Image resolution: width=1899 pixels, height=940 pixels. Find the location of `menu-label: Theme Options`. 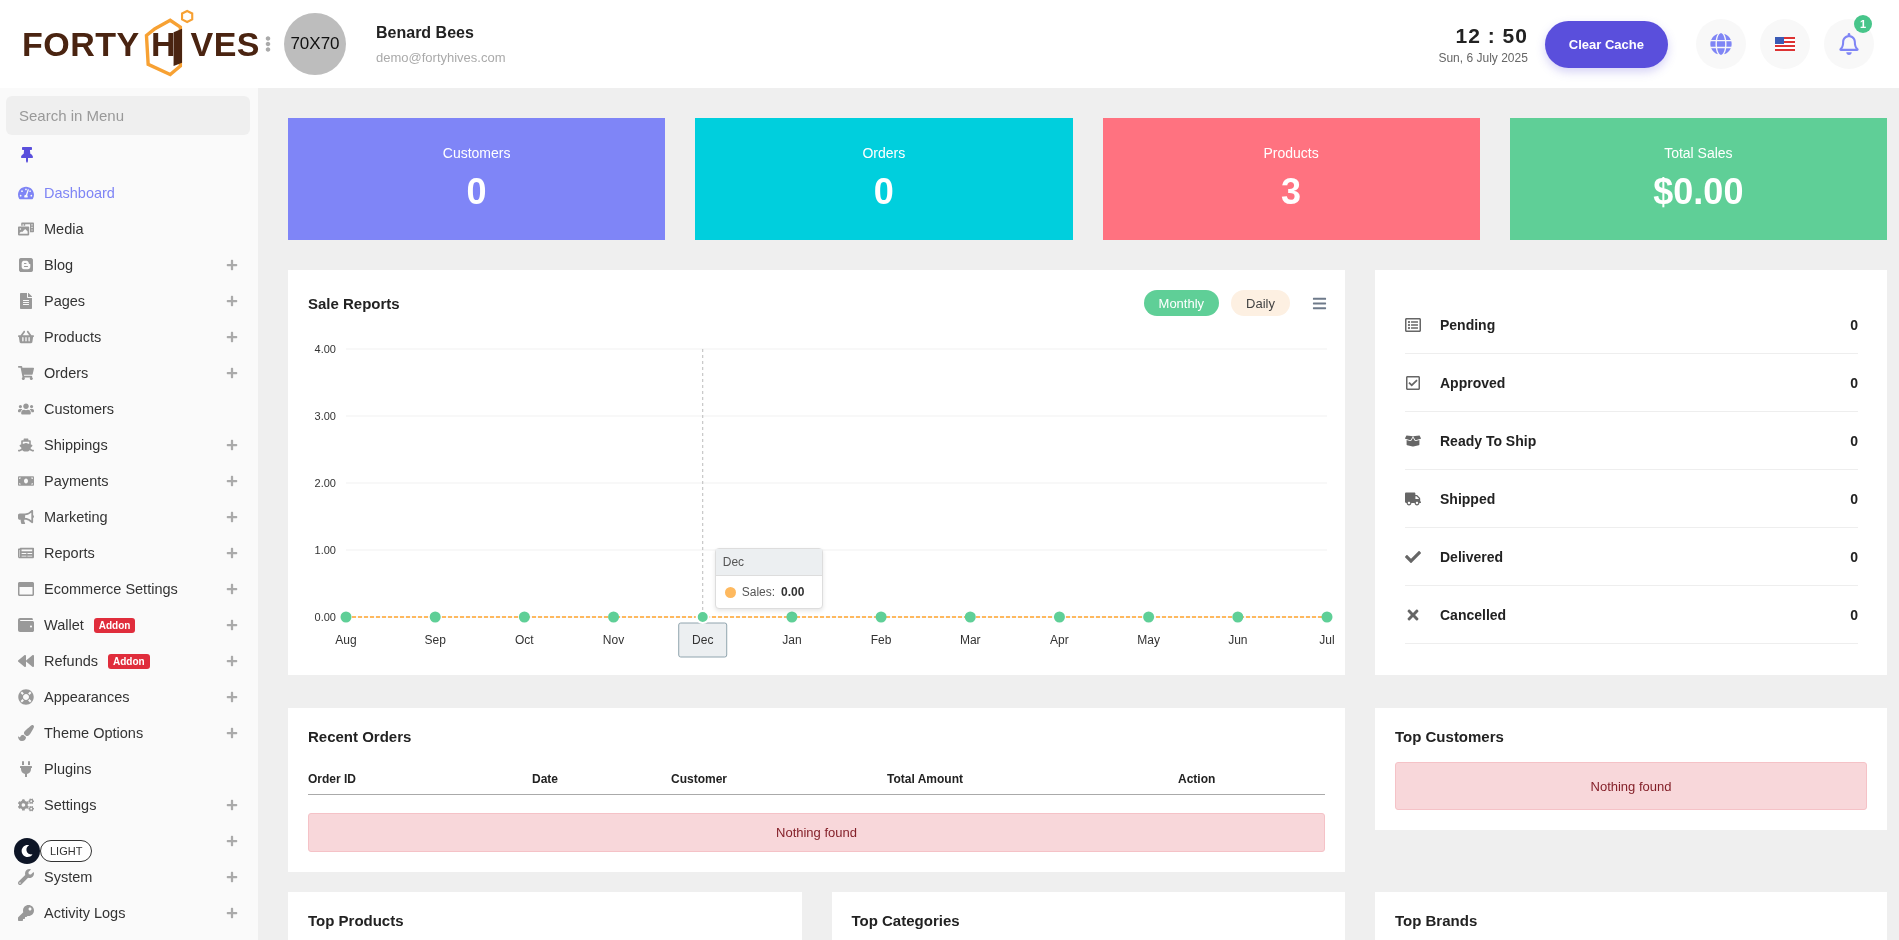

menu-label: Theme Options is located at coordinates (94, 733).